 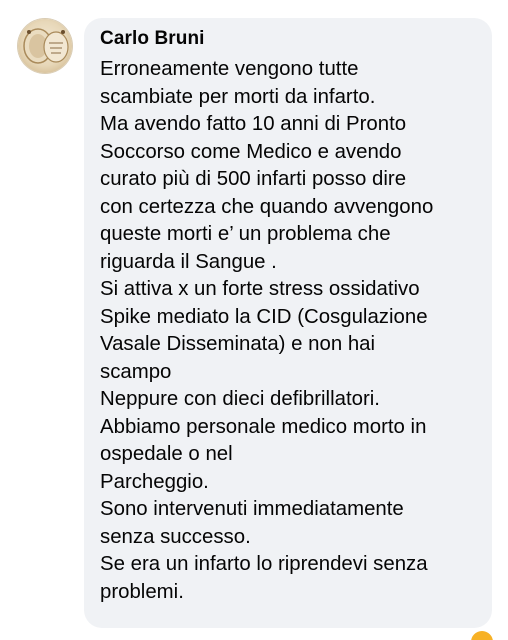 I want to click on comment-line: scampo, so click(x=136, y=371).